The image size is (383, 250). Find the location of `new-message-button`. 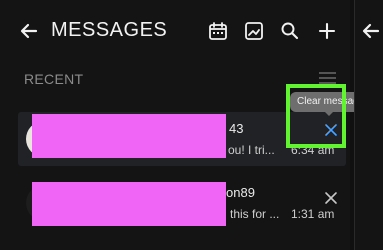

new-message-button is located at coordinates (327, 31).